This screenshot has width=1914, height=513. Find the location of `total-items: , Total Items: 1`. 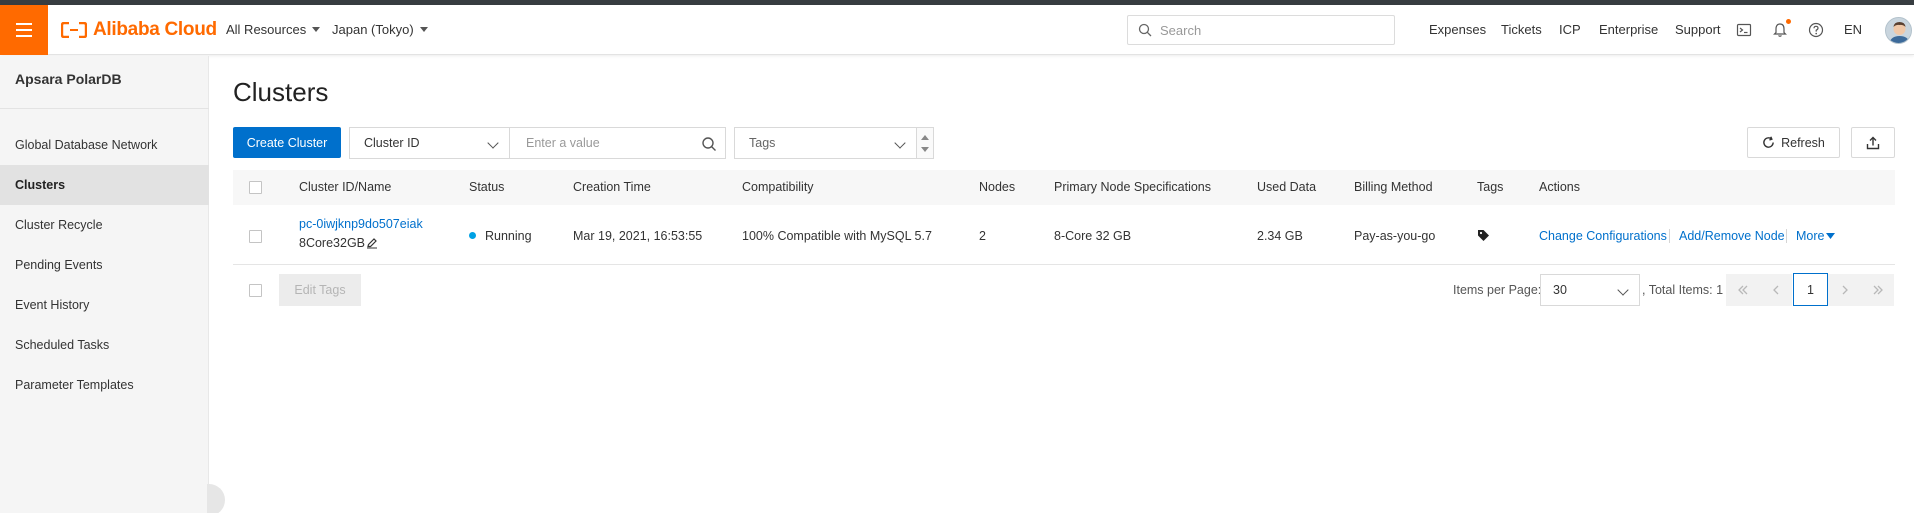

total-items: , Total Items: 1 is located at coordinates (1683, 290).